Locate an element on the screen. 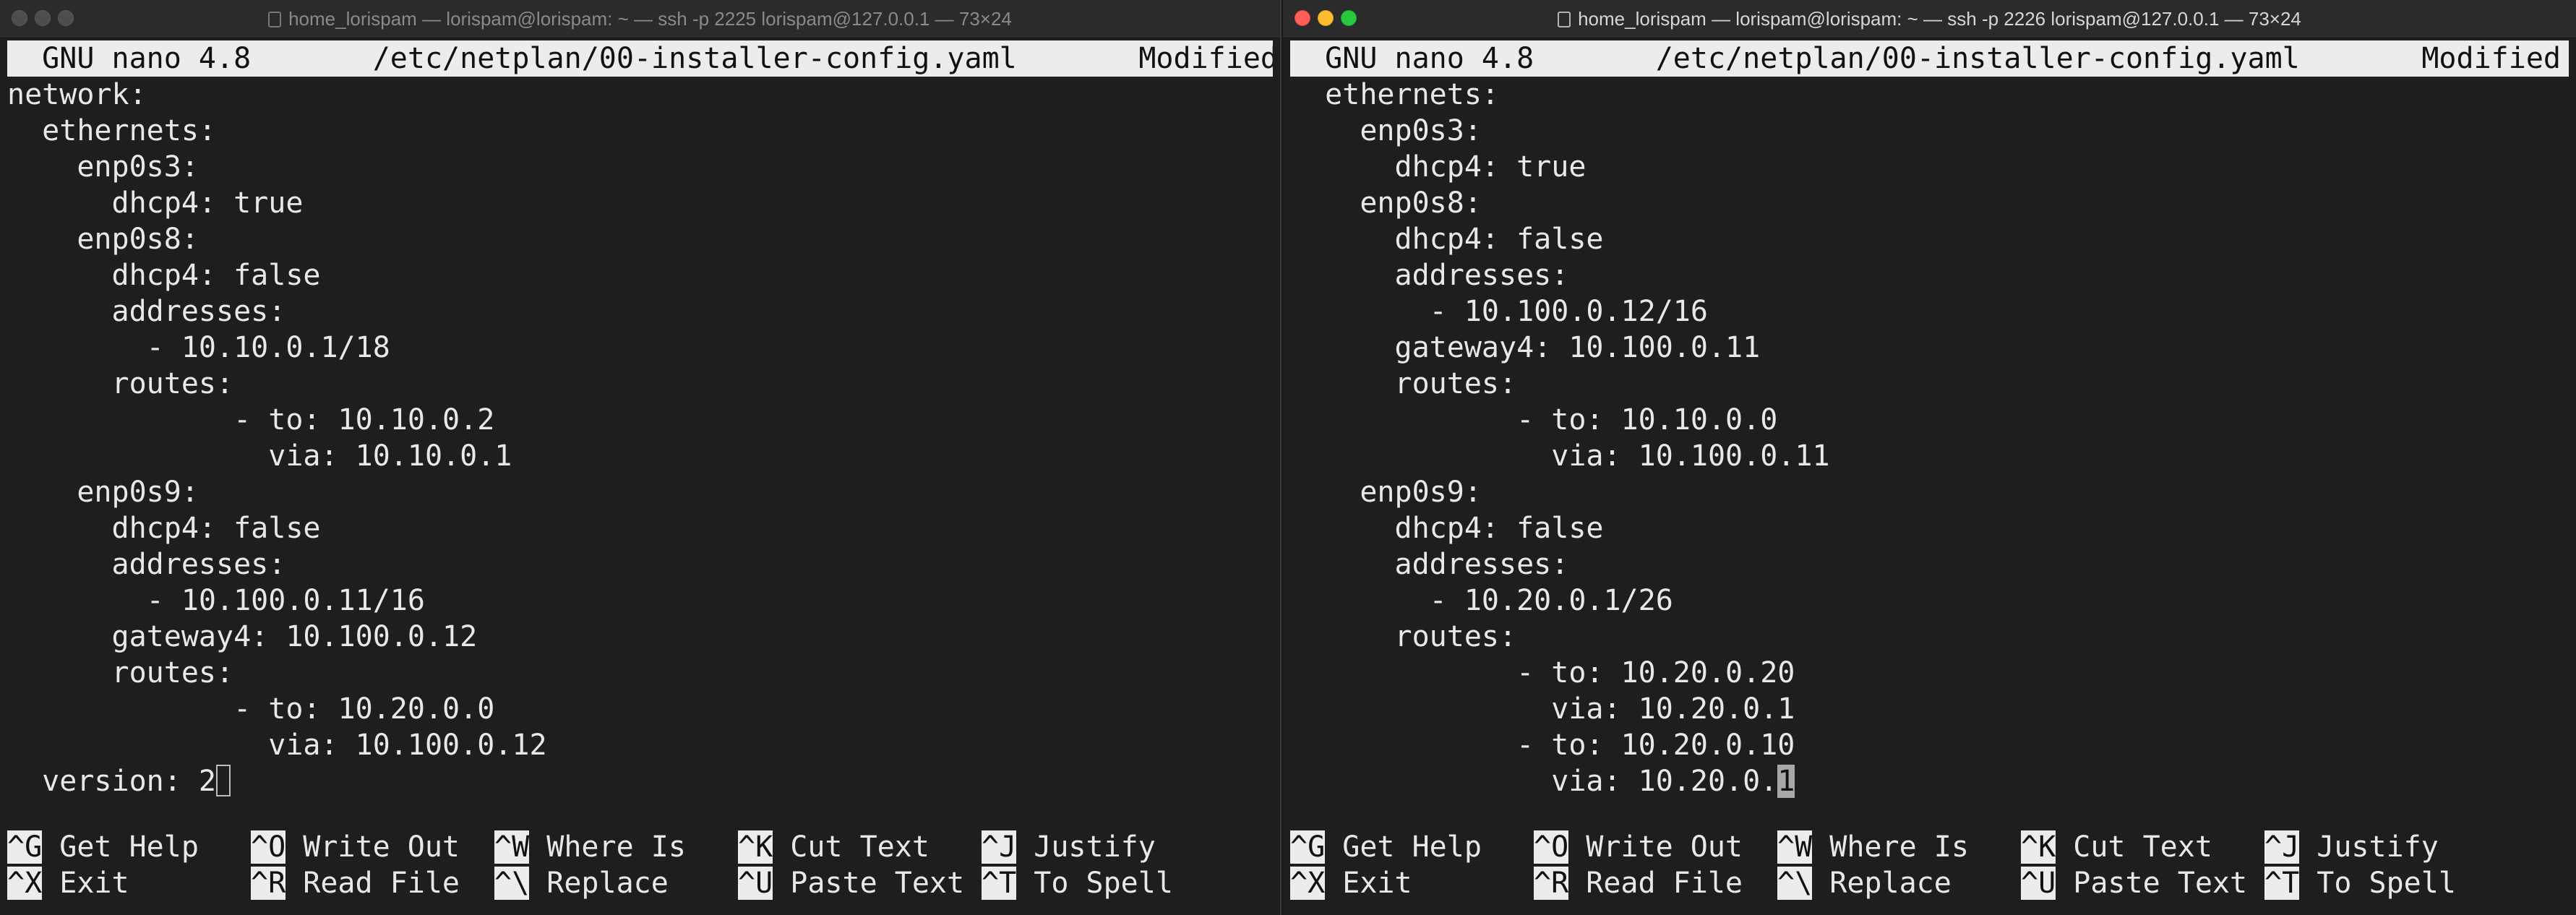  shortcut-label: Get Help is located at coordinates (1404, 847).